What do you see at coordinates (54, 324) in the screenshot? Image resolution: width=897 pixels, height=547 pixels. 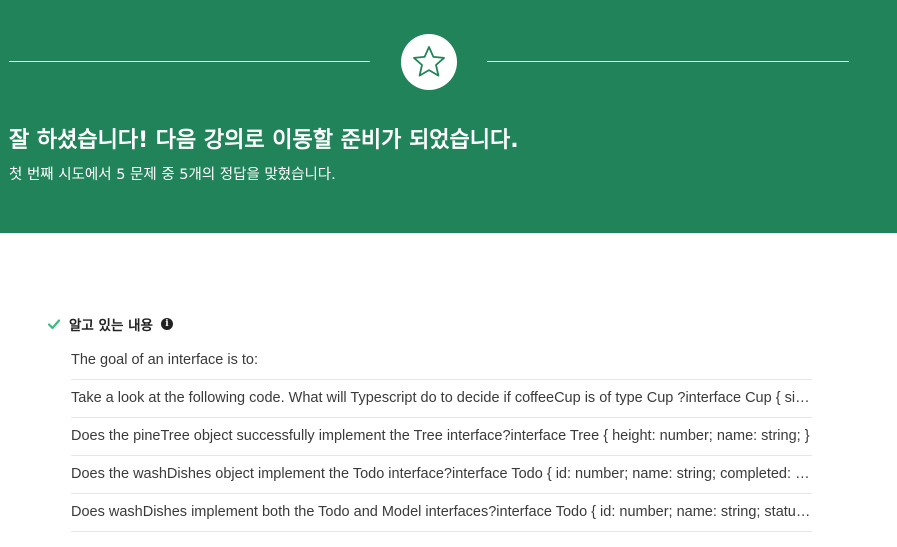 I see `check-icon` at bounding box center [54, 324].